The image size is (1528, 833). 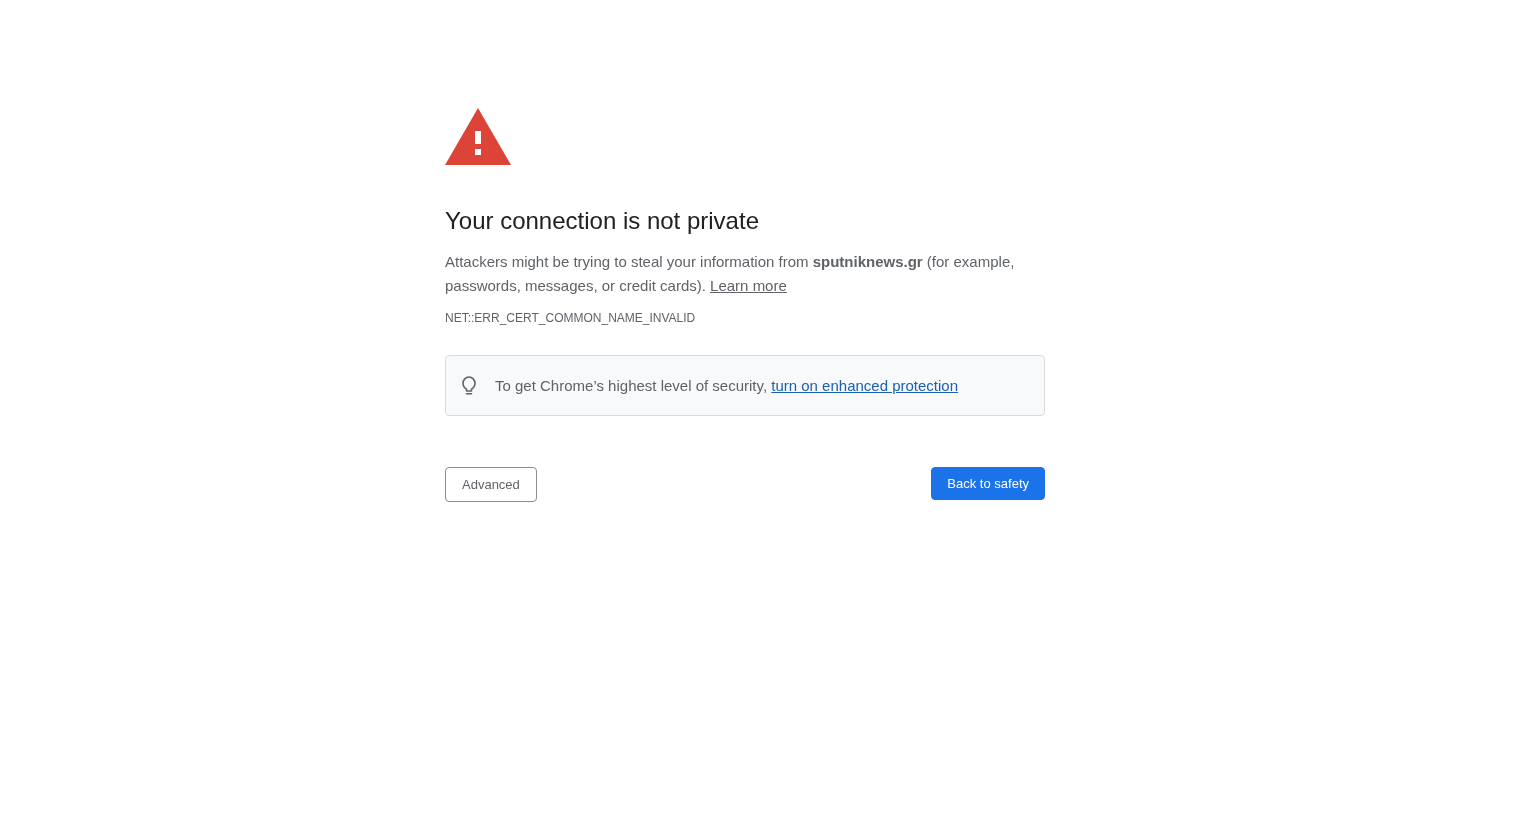 What do you see at coordinates (730, 274) in the screenshot?
I see `warning-message: Attackers might be trying to steal your information from sputniknews.gr (for example, passwords, messages, or credit cards). Learn more` at bounding box center [730, 274].